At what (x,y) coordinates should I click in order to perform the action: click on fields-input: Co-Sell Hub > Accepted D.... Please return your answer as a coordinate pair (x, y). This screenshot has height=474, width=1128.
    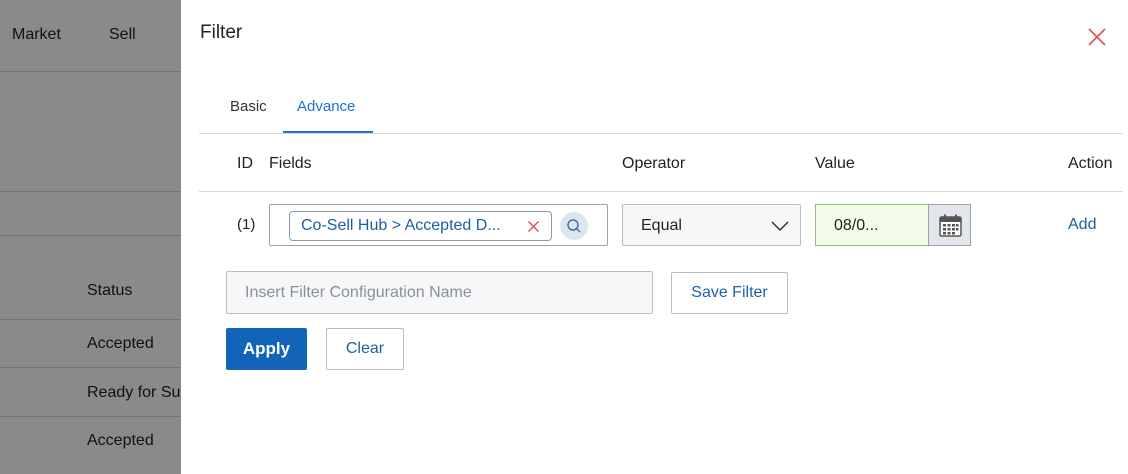
    Looking at the image, I should click on (438, 225).